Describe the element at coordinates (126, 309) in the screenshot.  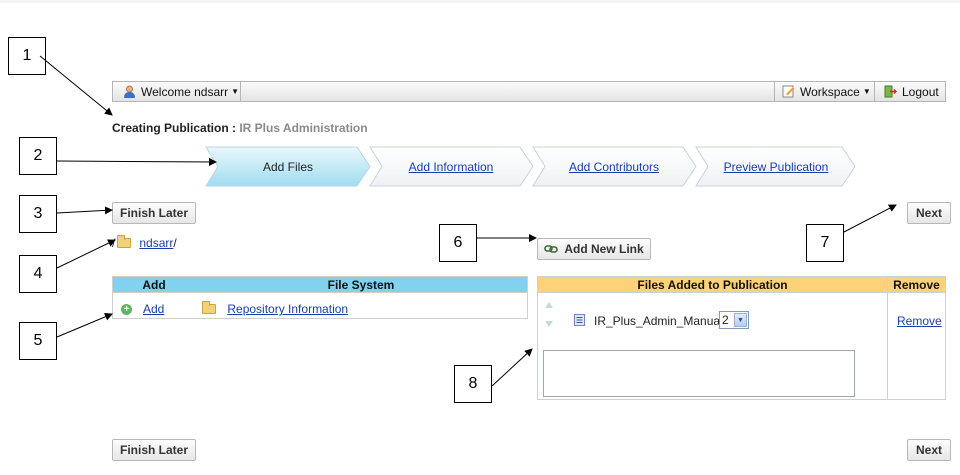
I see `add-circle-icon: +` at that location.